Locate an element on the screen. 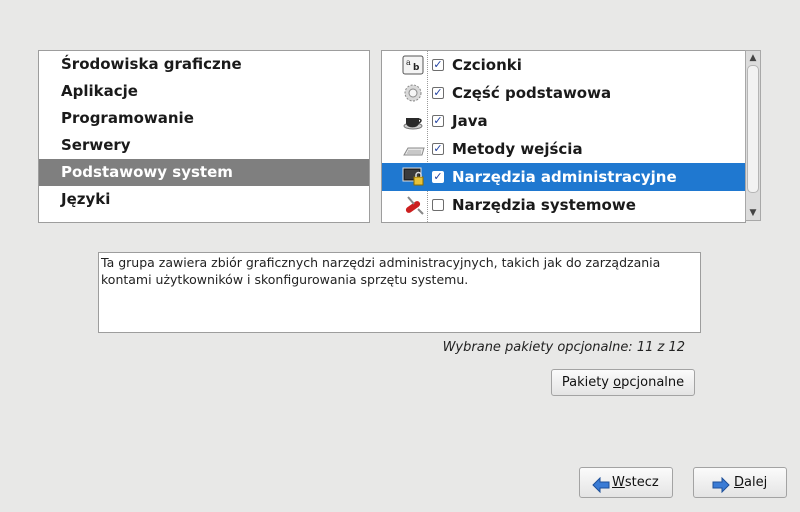 The height and width of the screenshot is (512, 800). fonts-icon: ab is located at coordinates (414, 65).